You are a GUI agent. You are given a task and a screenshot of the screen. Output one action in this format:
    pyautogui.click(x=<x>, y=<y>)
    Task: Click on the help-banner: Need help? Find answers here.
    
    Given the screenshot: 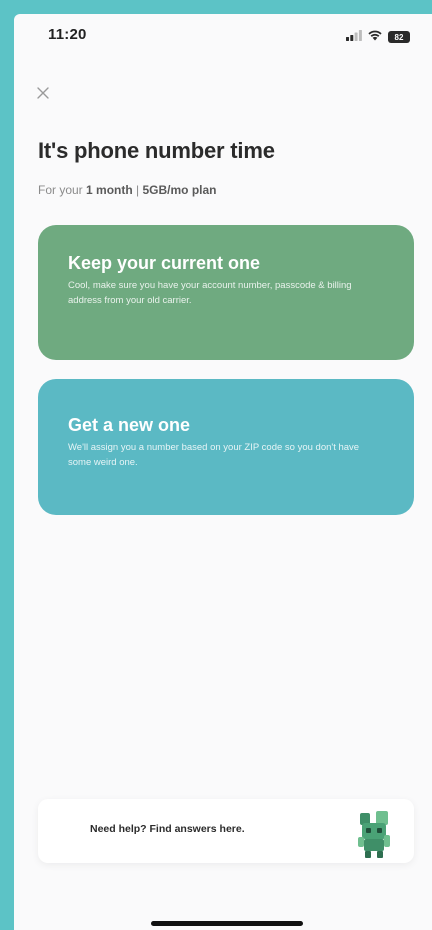 What is the action you would take?
    pyautogui.click(x=226, y=831)
    